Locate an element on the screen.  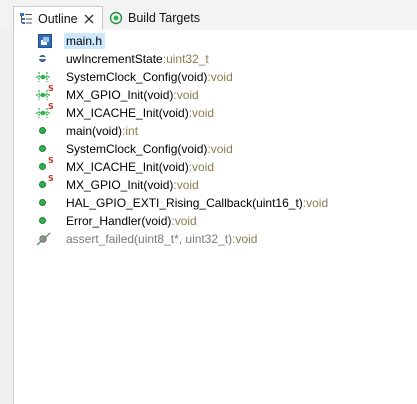
tab-outline: Outline is located at coordinates (58, 18).